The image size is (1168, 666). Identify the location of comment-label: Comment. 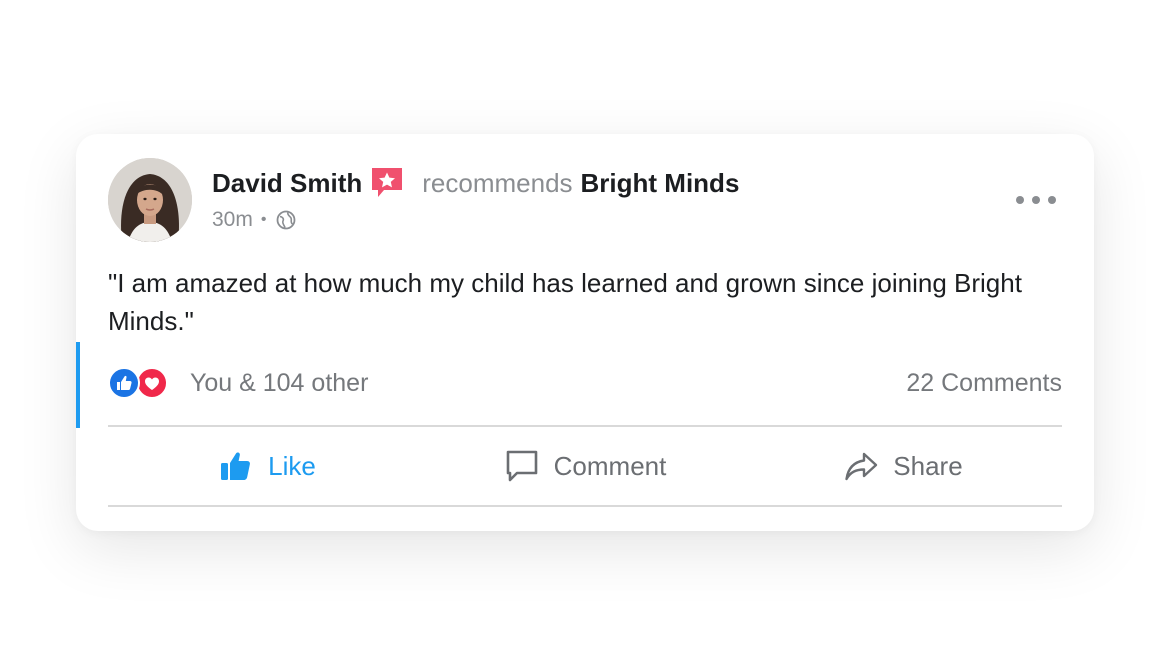
(610, 465).